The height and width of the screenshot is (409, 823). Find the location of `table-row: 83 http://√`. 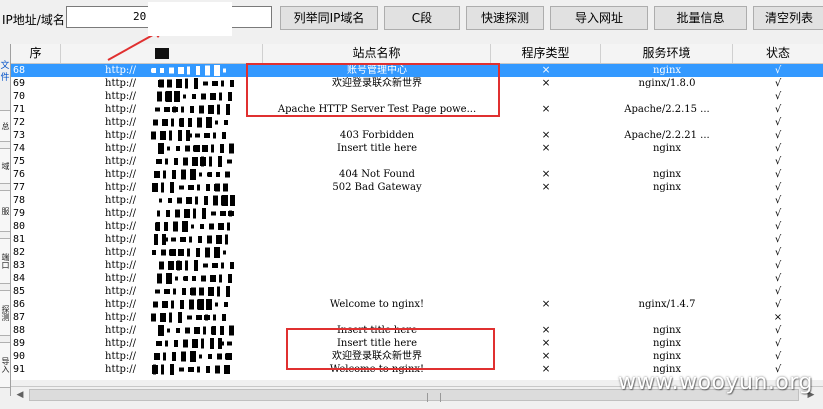

table-row: 83 http://√ is located at coordinates (417, 265).